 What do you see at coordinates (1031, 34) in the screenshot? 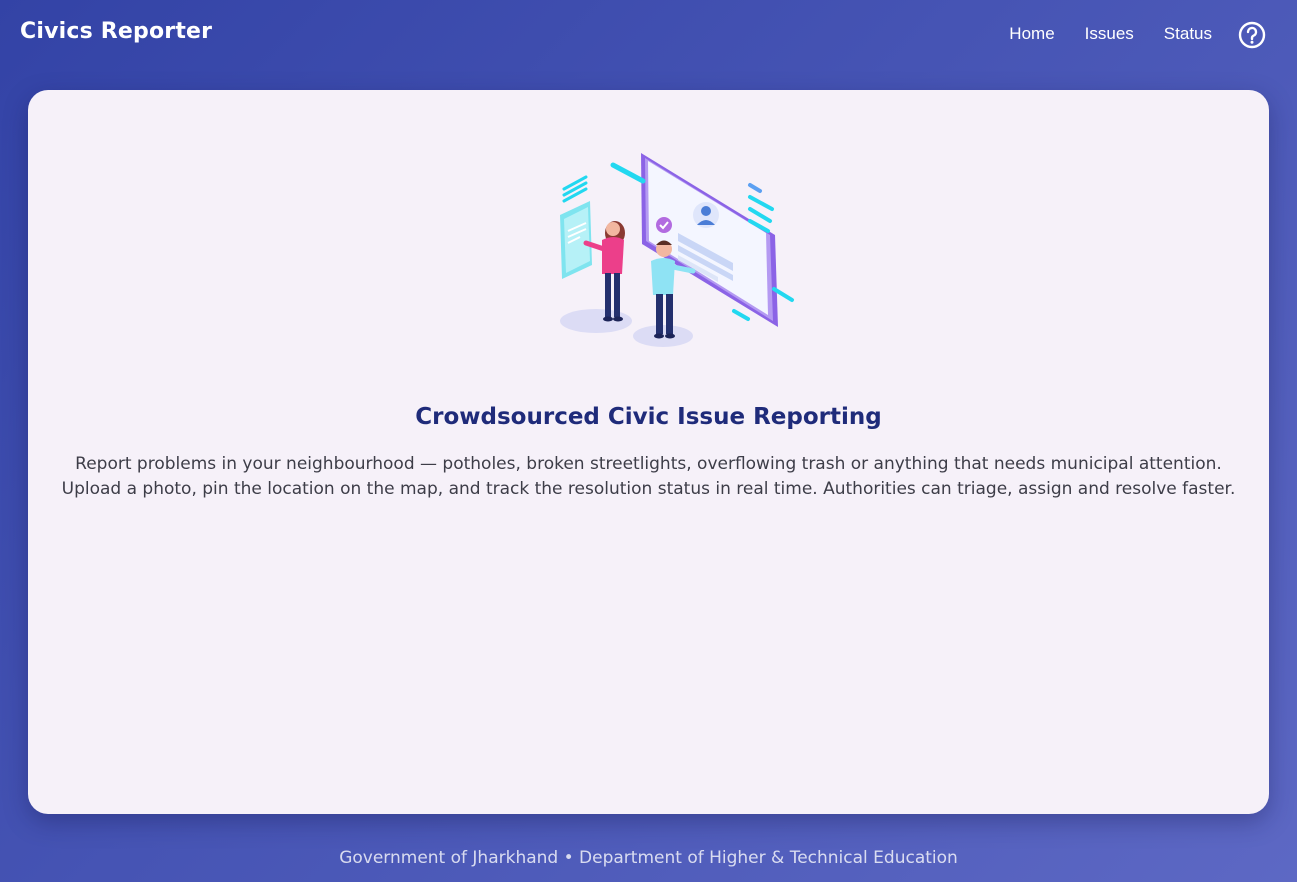
I see `nav-home-link: Home` at bounding box center [1031, 34].